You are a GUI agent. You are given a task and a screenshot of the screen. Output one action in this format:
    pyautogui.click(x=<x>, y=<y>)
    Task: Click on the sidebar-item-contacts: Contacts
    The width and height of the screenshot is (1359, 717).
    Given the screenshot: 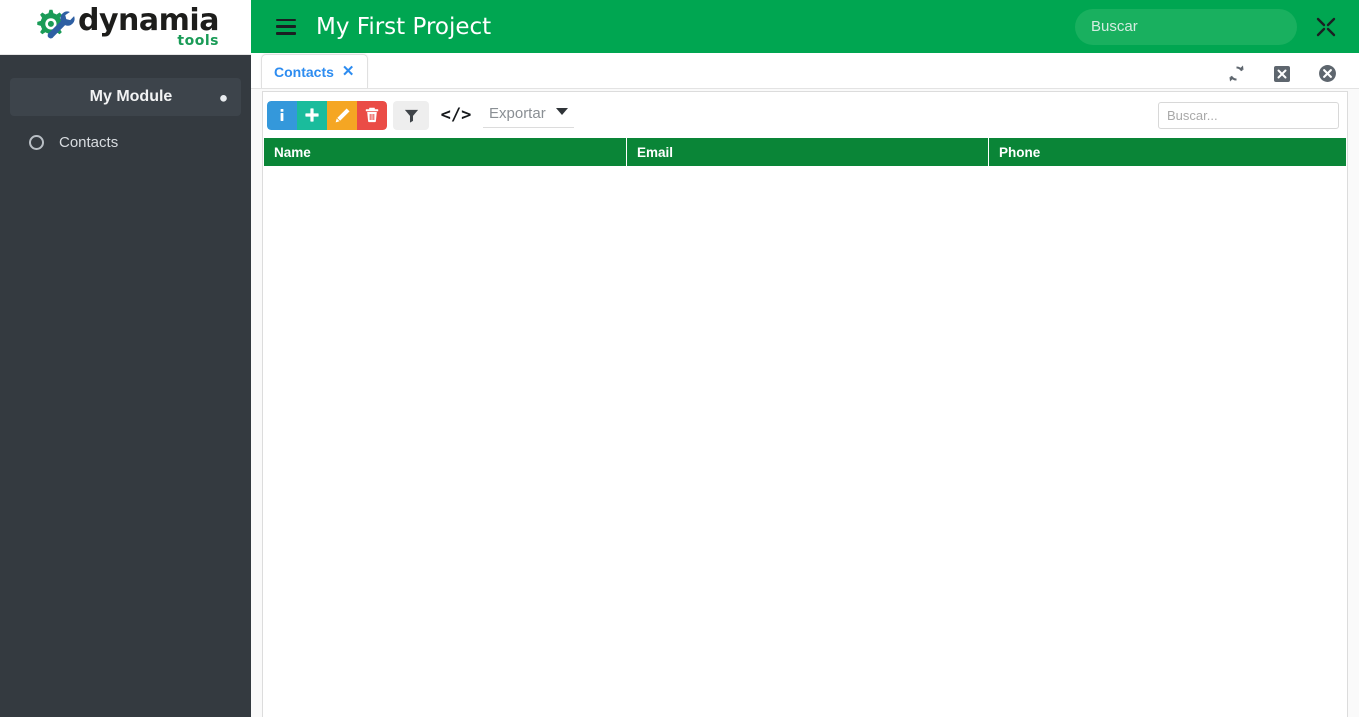 What is the action you would take?
    pyautogui.click(x=125, y=142)
    